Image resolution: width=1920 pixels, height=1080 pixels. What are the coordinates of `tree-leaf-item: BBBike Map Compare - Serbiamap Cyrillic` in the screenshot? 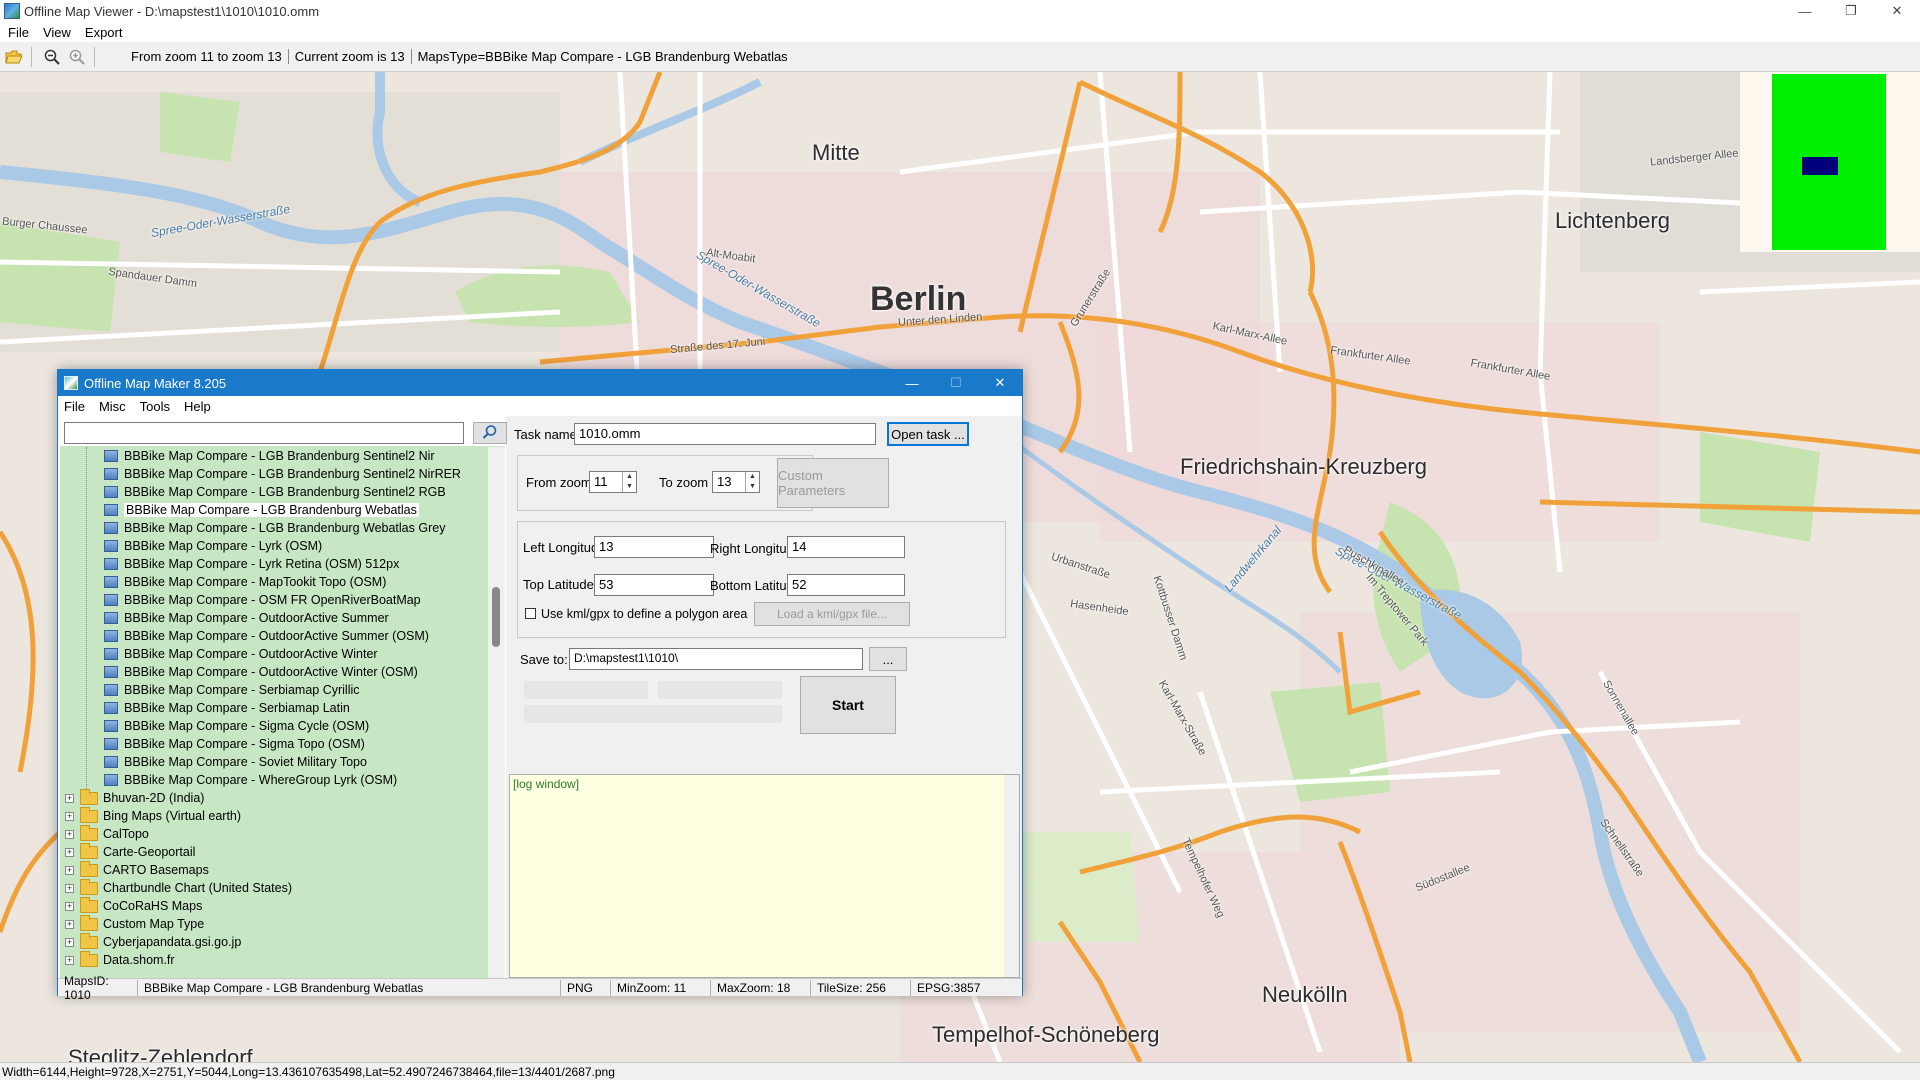 It's located at (232, 690).